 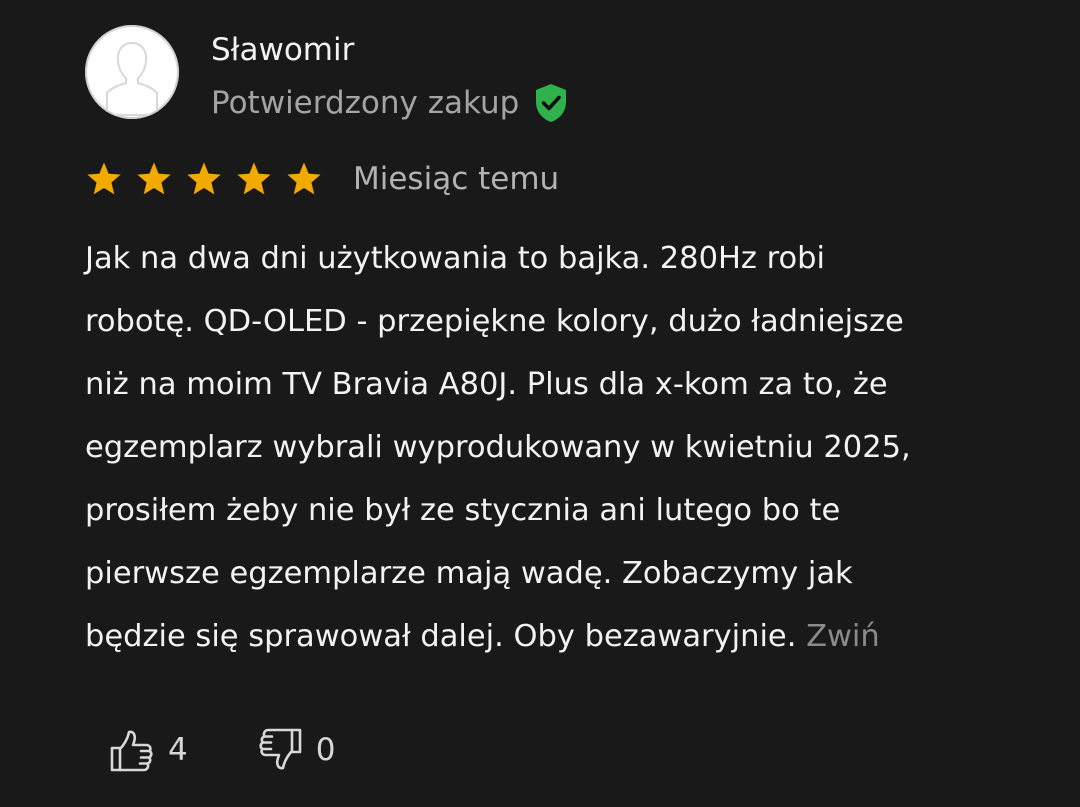 I want to click on avatar, so click(x=132, y=72).